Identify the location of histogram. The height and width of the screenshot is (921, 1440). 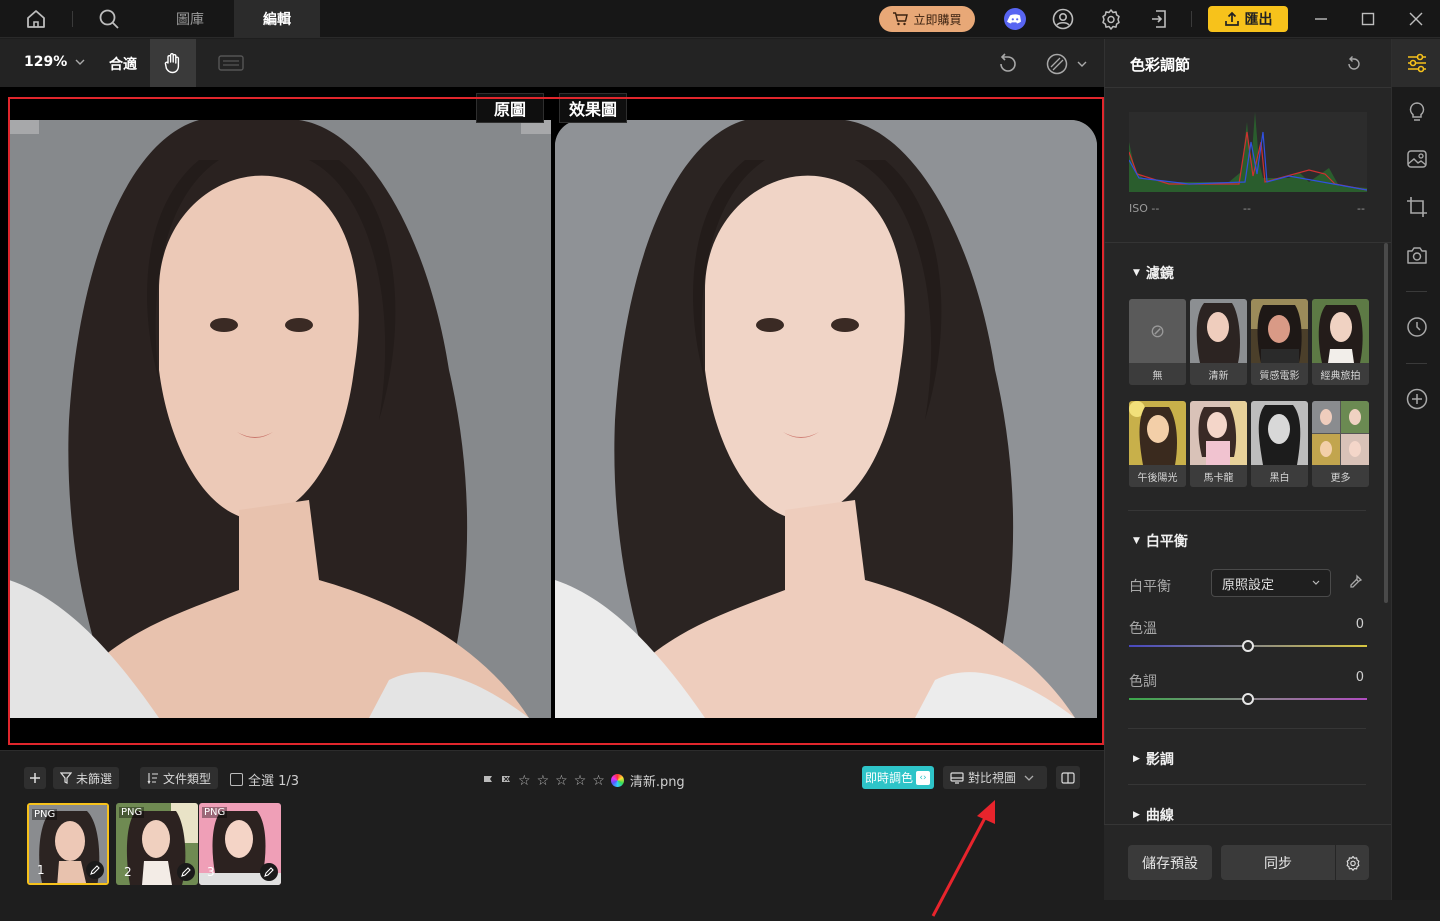
(1248, 152).